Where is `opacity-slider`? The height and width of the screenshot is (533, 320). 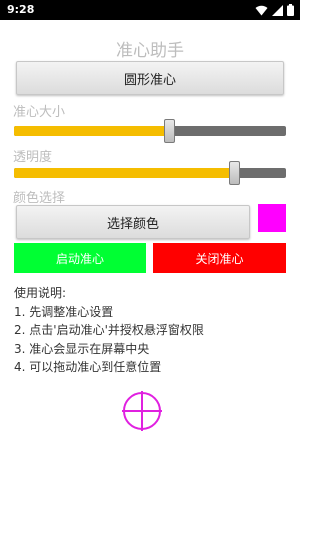 opacity-slider is located at coordinates (150, 173).